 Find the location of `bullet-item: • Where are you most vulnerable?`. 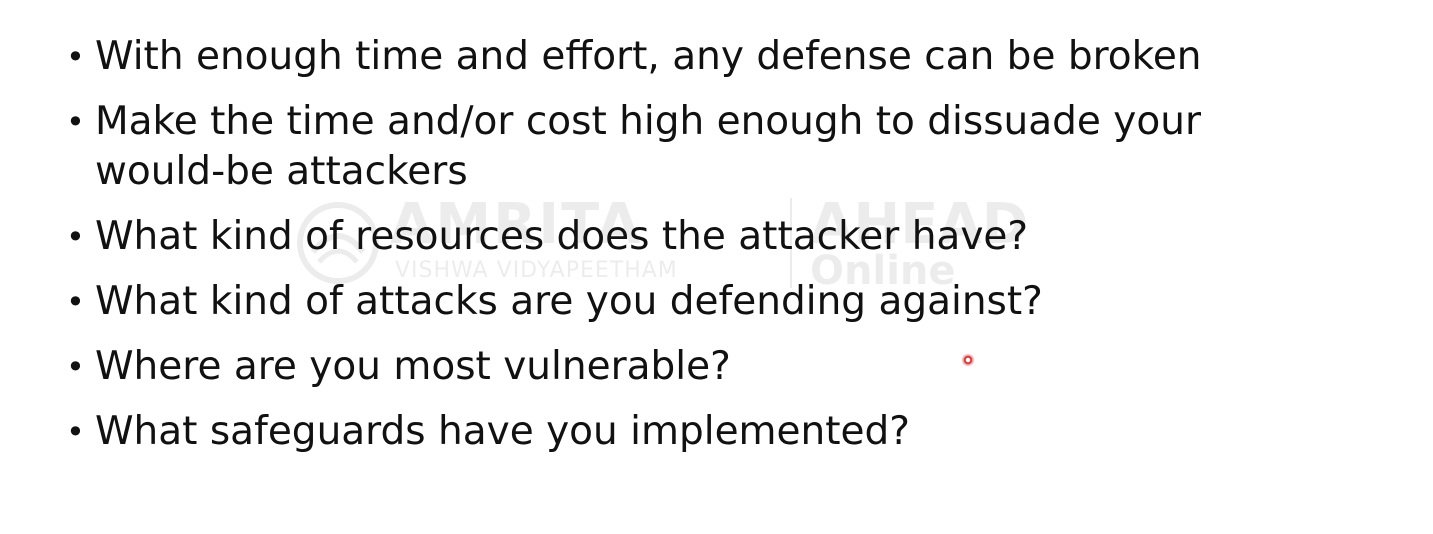

bullet-item: • Where are you most vulnerable? is located at coordinates (720, 367).